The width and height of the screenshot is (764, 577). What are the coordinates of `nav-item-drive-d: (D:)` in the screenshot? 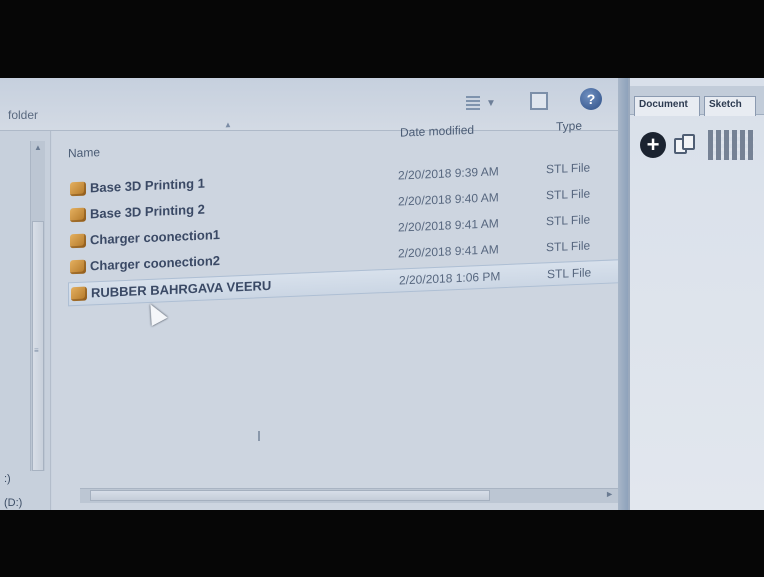 It's located at (13, 503).